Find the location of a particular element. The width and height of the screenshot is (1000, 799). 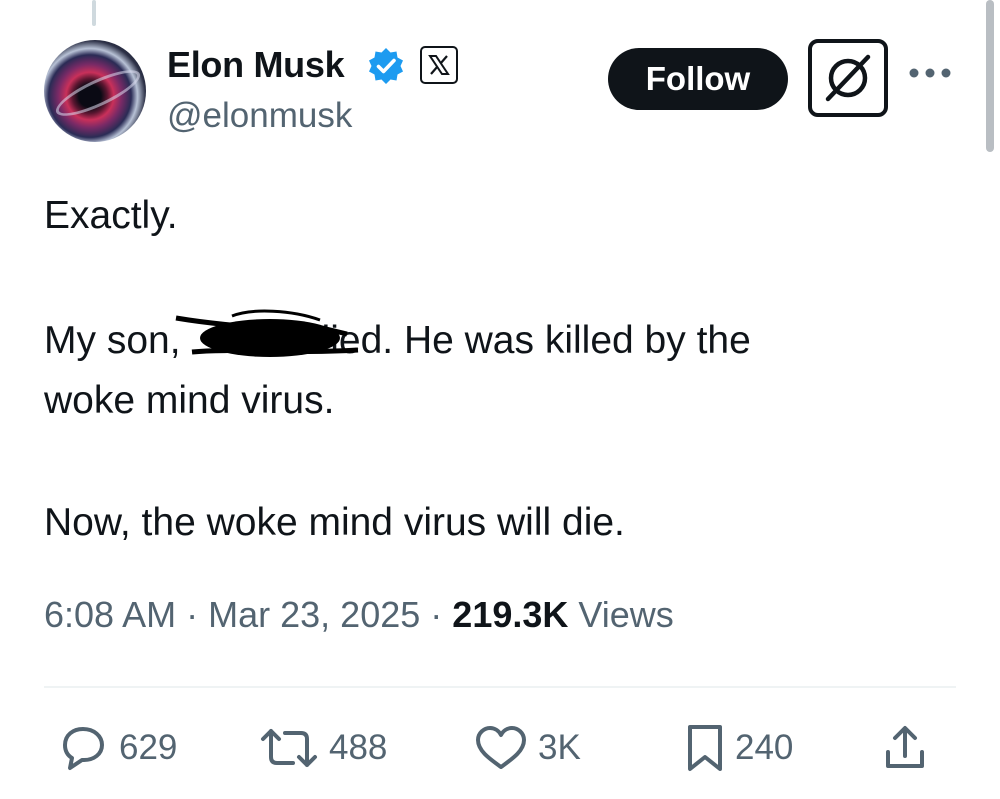

bookmark-button: 240 is located at coordinates (739, 748).